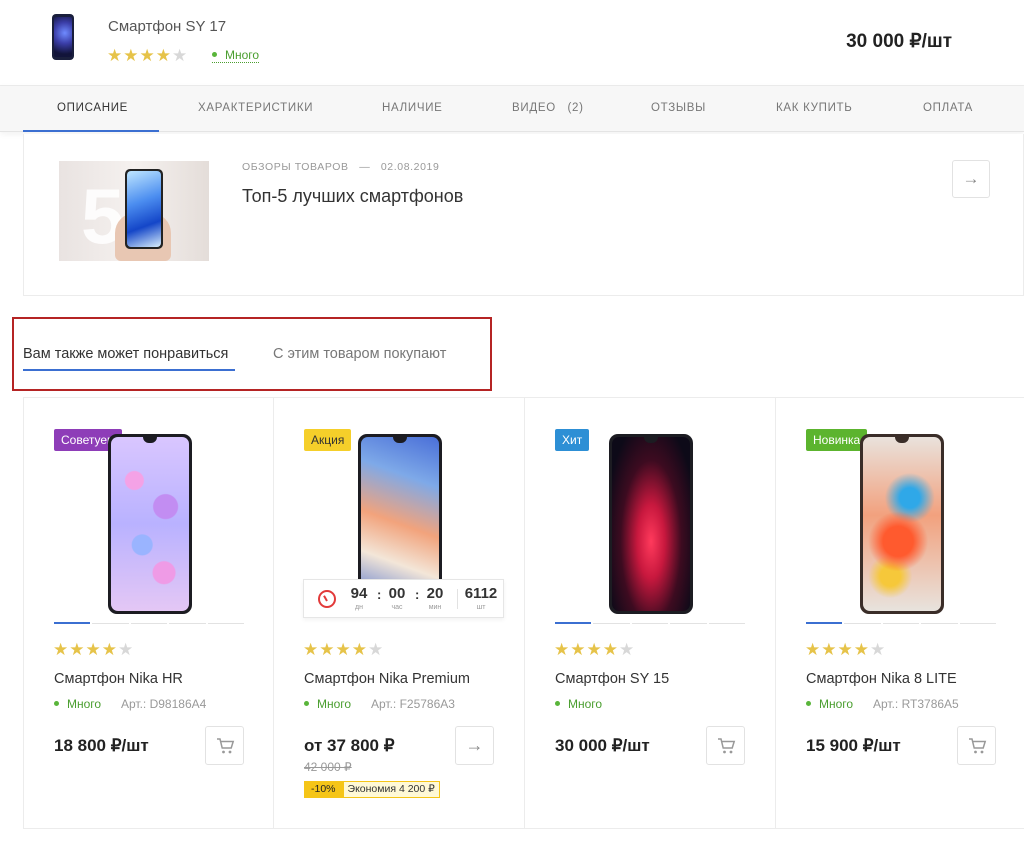 Image resolution: width=1024 pixels, height=861 pixels. What do you see at coordinates (853, 745) in the screenshot?
I see `product-price: 15 900 ₽/шт` at bounding box center [853, 745].